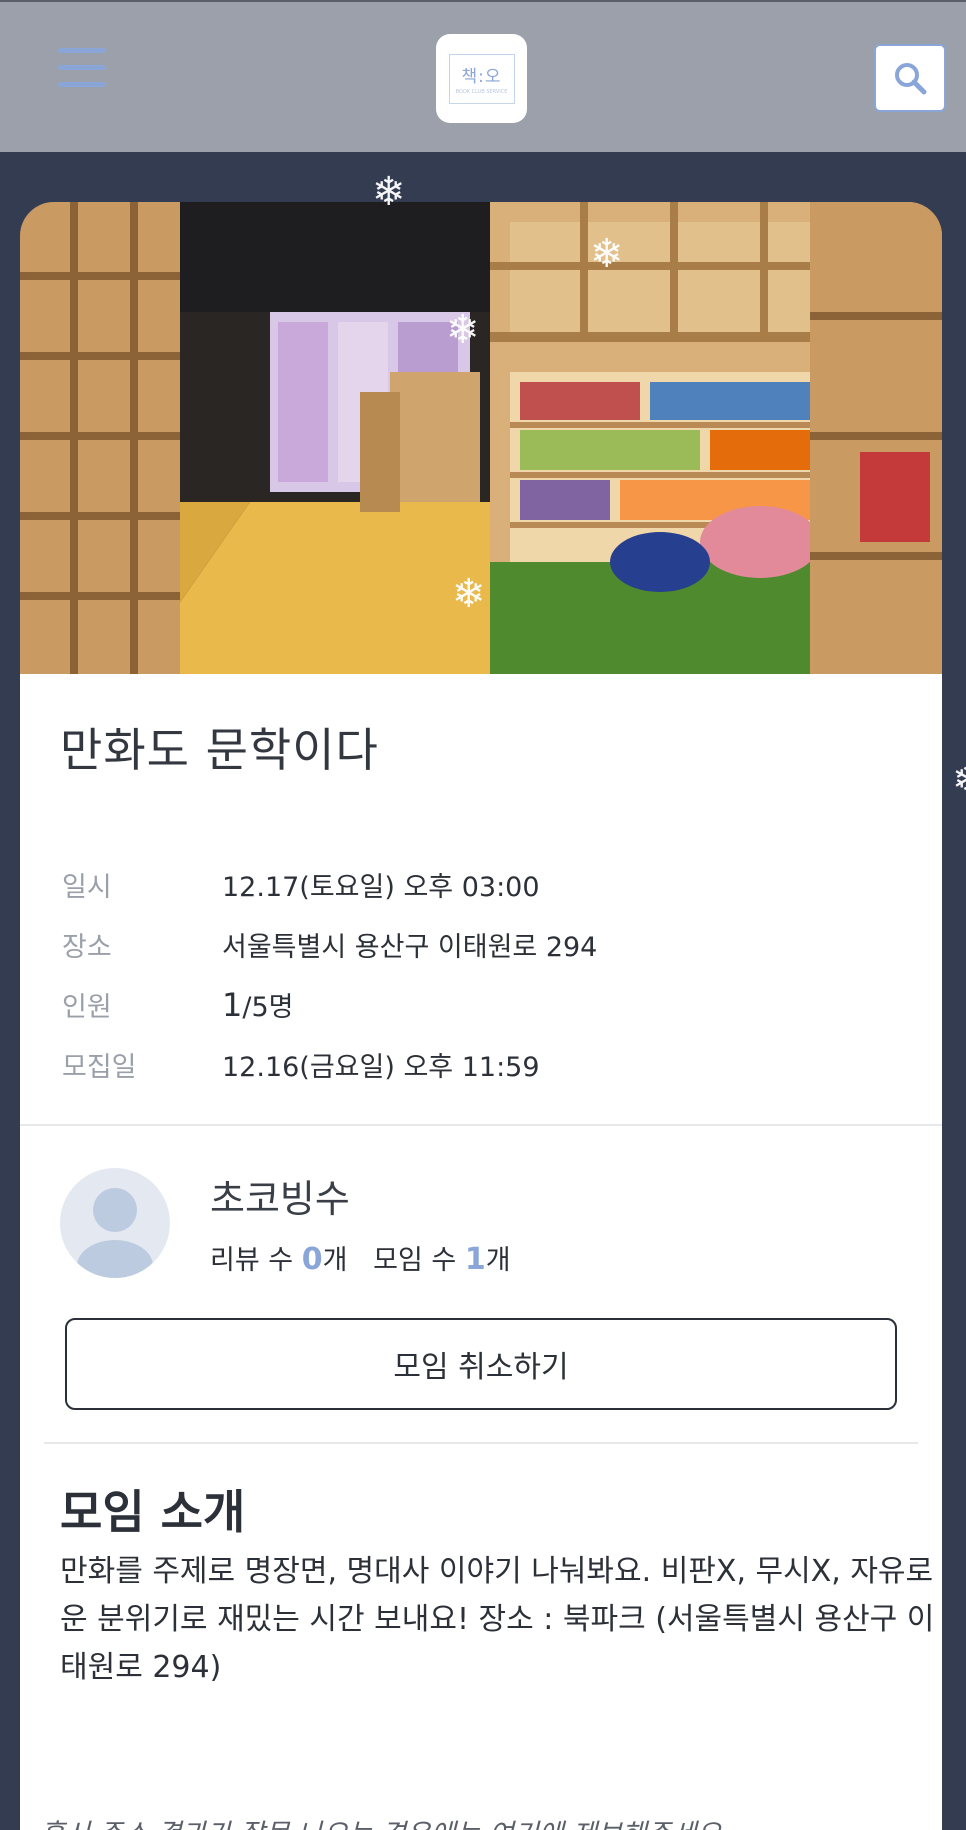  Describe the element at coordinates (256, 1260) in the screenshot. I see `review-label: 리뷰 수` at that location.